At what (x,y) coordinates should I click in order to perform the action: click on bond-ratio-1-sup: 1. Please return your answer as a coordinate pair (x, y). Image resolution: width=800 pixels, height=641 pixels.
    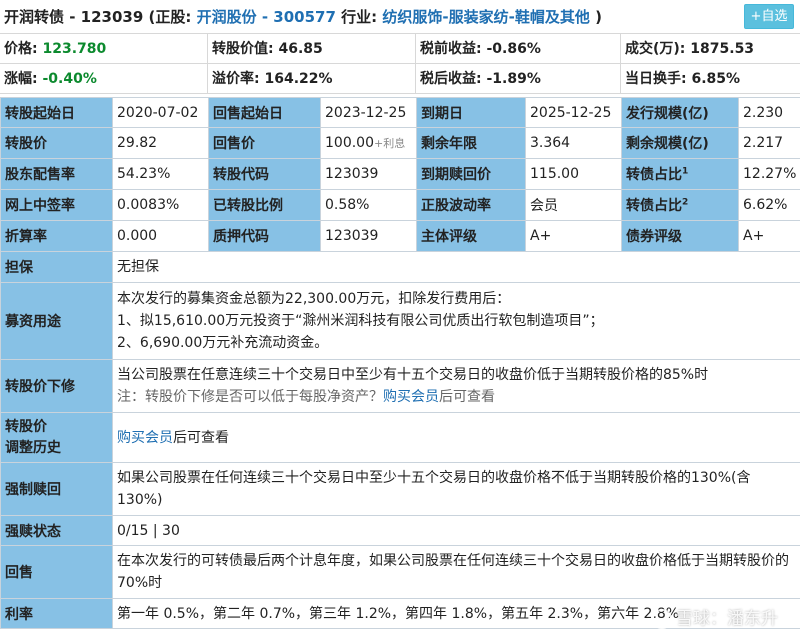
    Looking at the image, I should click on (685, 171).